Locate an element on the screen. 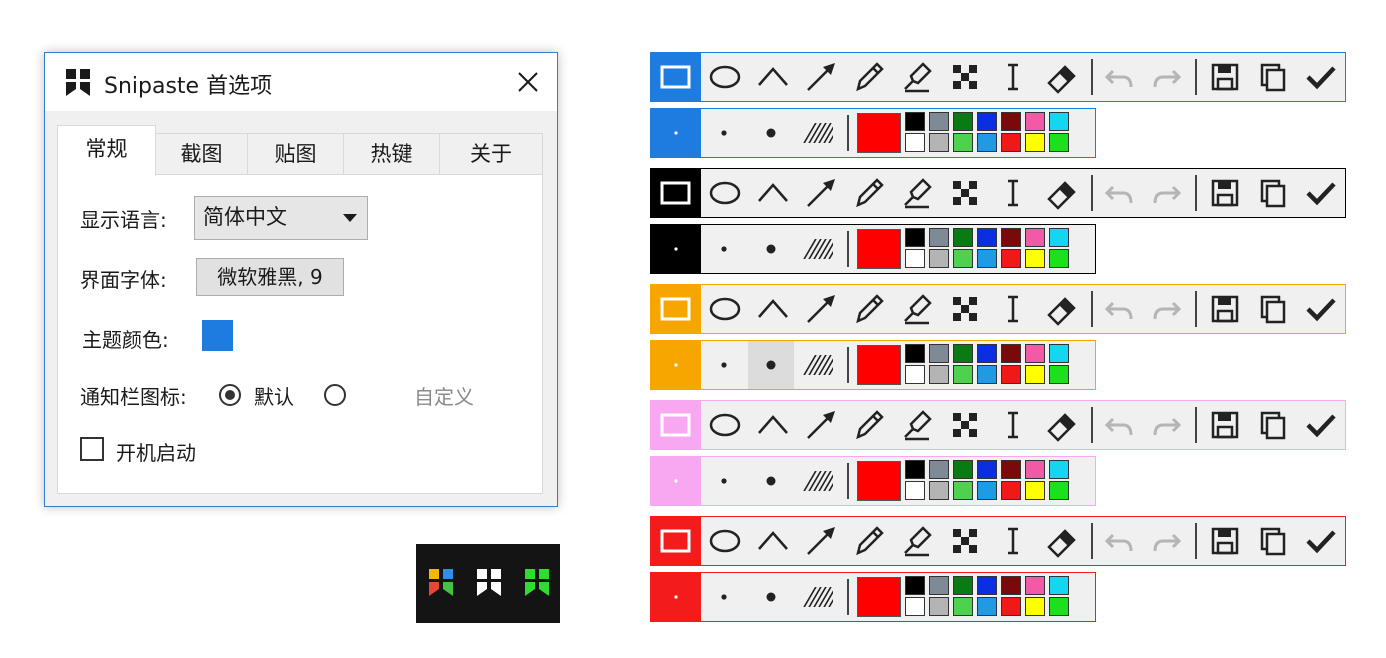 The height and width of the screenshot is (658, 1386). tab-hotkeys: 热键 is located at coordinates (391, 154).